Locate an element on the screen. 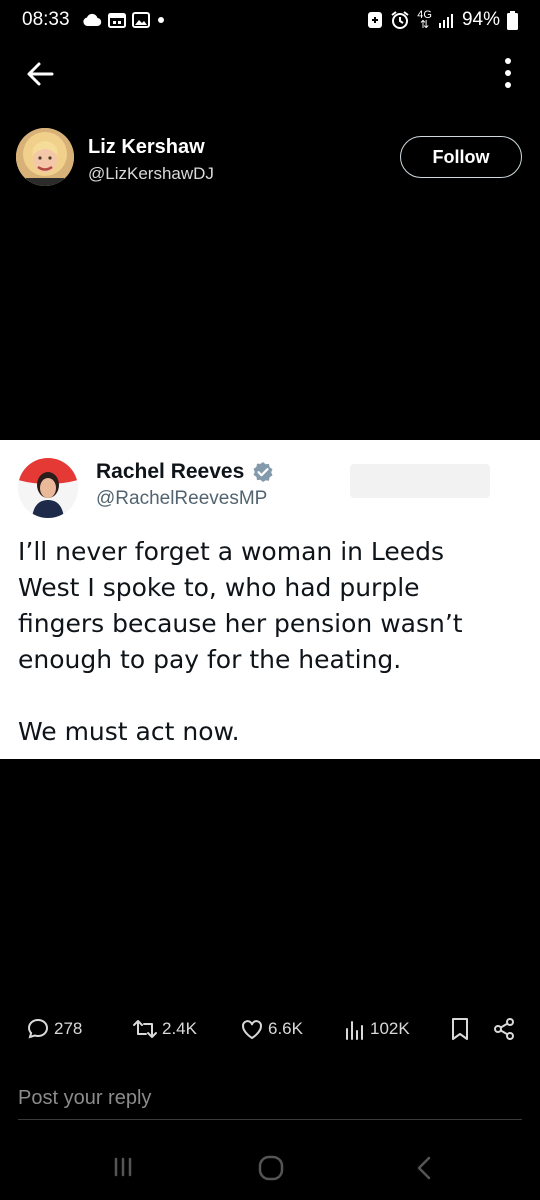 Image resolution: width=540 pixels, height=1200 pixels. embedded-avatar-image is located at coordinates (48, 488).